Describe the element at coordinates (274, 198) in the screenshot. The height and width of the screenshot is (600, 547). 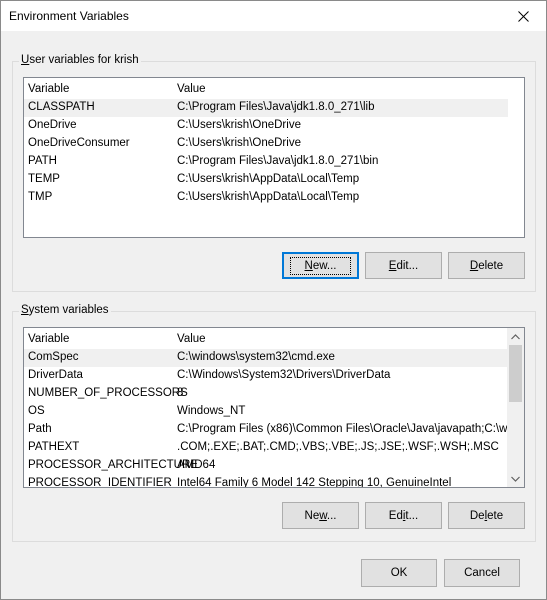
I see `table-row: TMP C:\Users\krish\AppData\Local\Temp` at that location.